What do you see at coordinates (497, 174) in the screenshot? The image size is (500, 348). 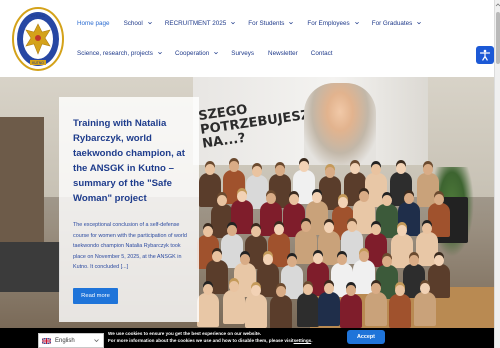 I see `page-scrollbar` at bounding box center [497, 174].